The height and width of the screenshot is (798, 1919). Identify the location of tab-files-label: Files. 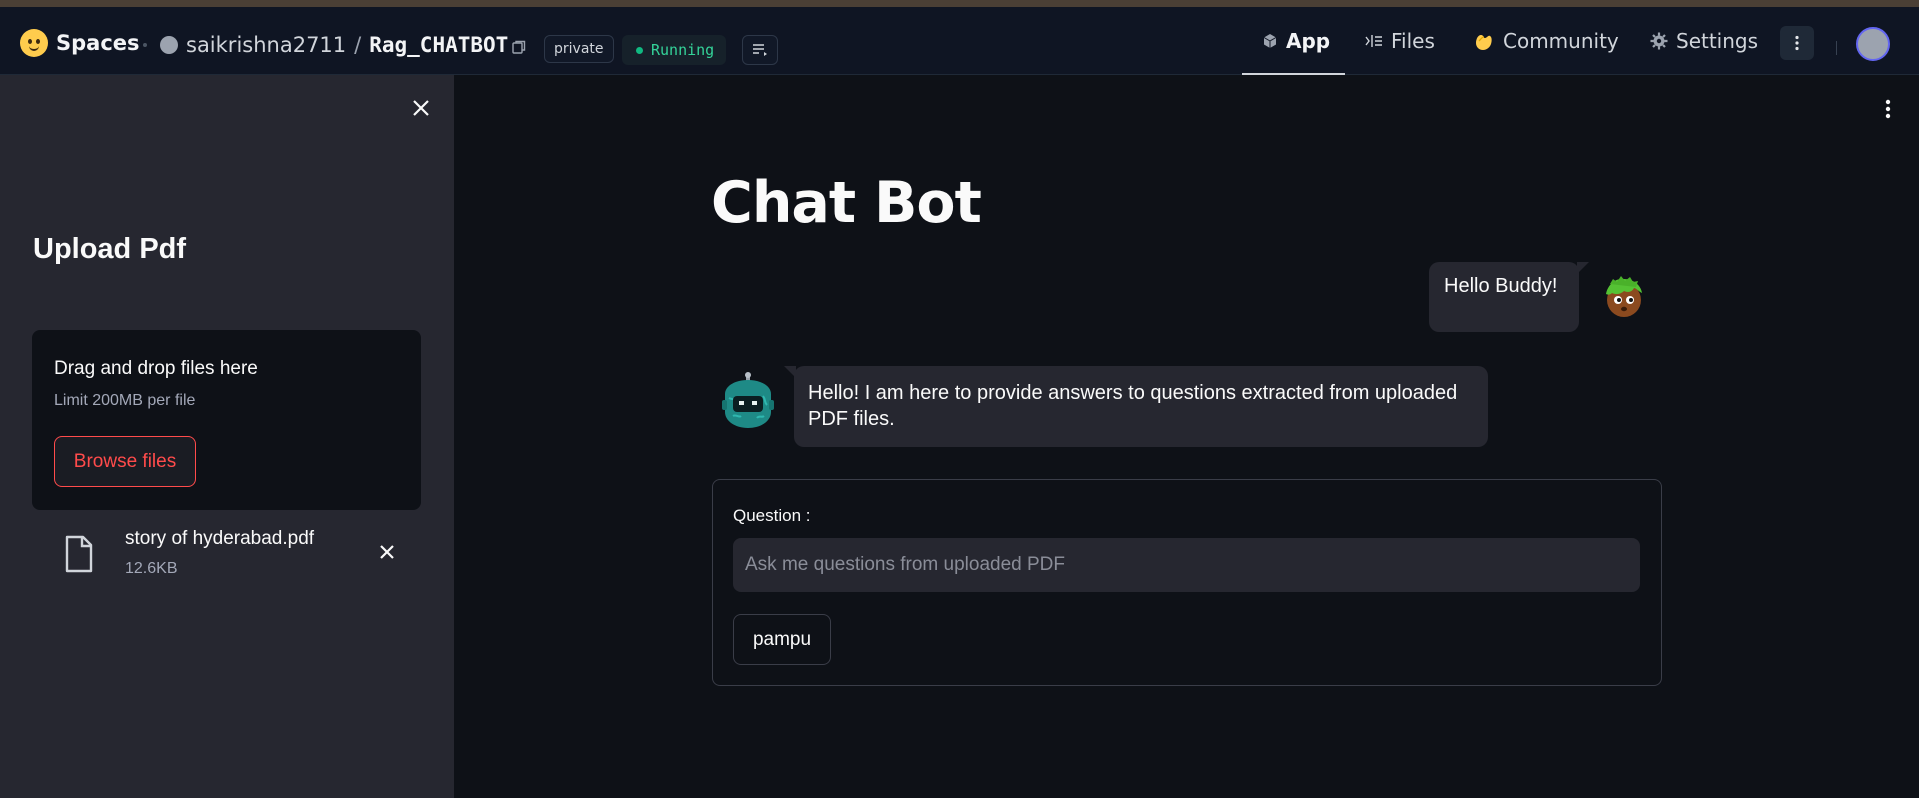
(1413, 41).